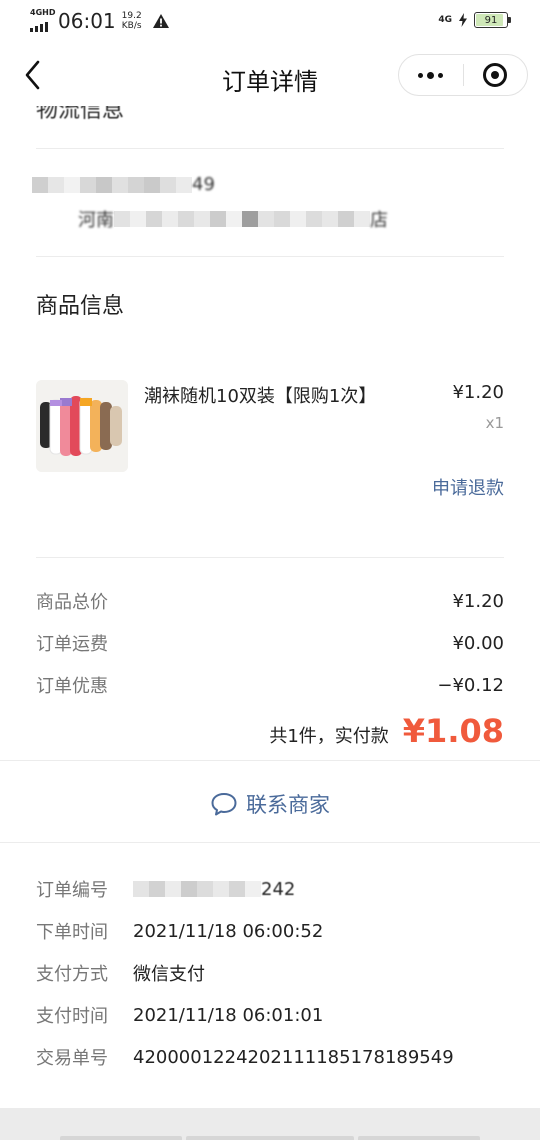  Describe the element at coordinates (379, 220) in the screenshot. I see `logistics-address-suffix: 店` at that location.